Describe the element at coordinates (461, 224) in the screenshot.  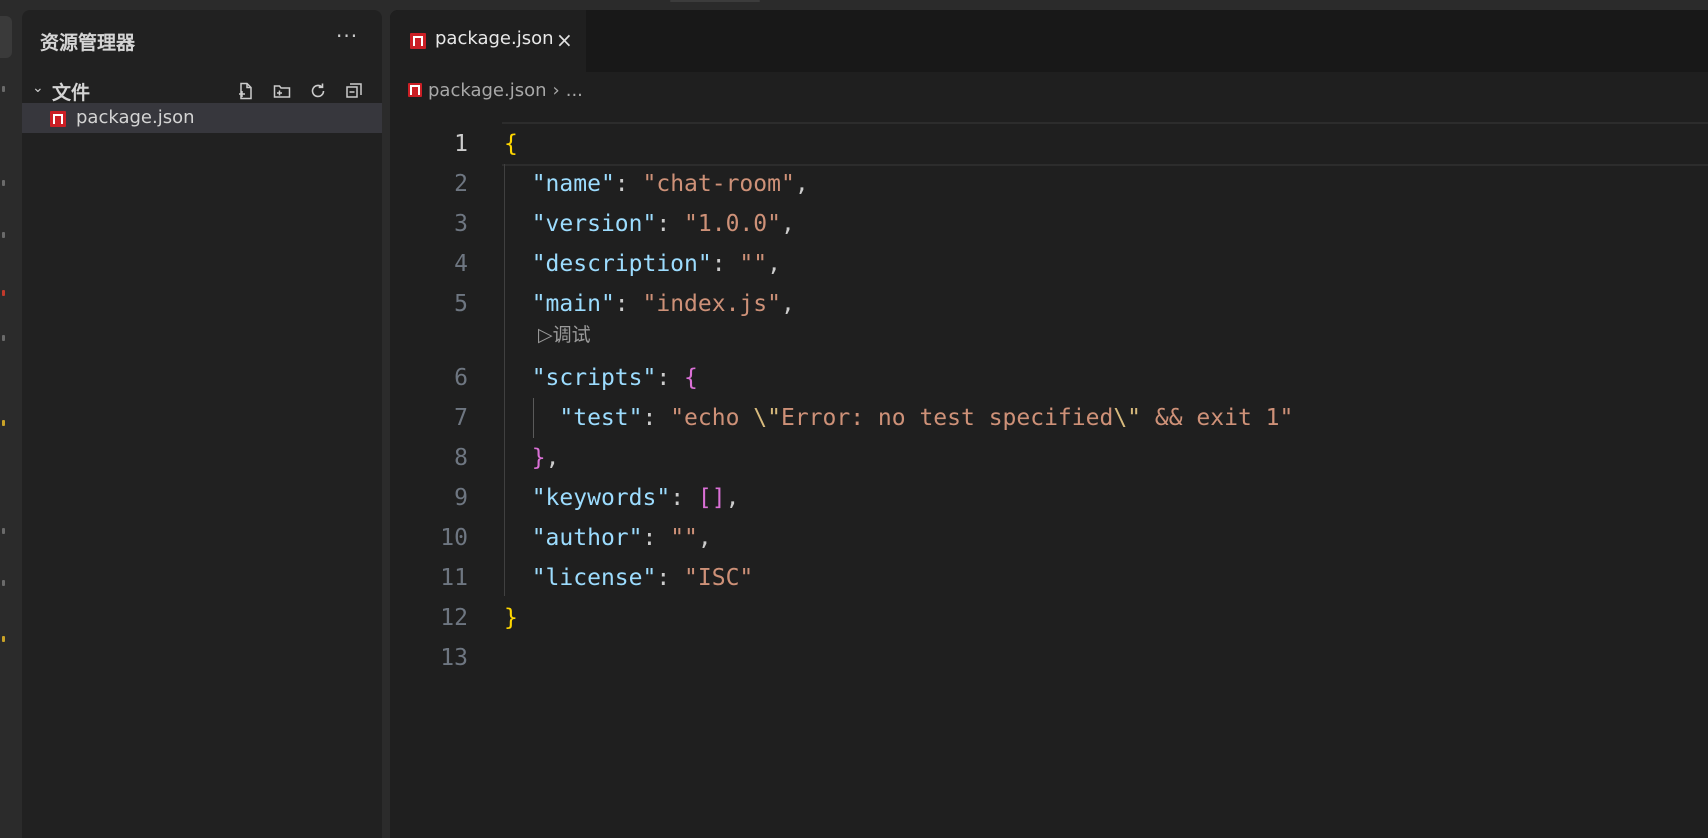
I see `line-number: 3` at that location.